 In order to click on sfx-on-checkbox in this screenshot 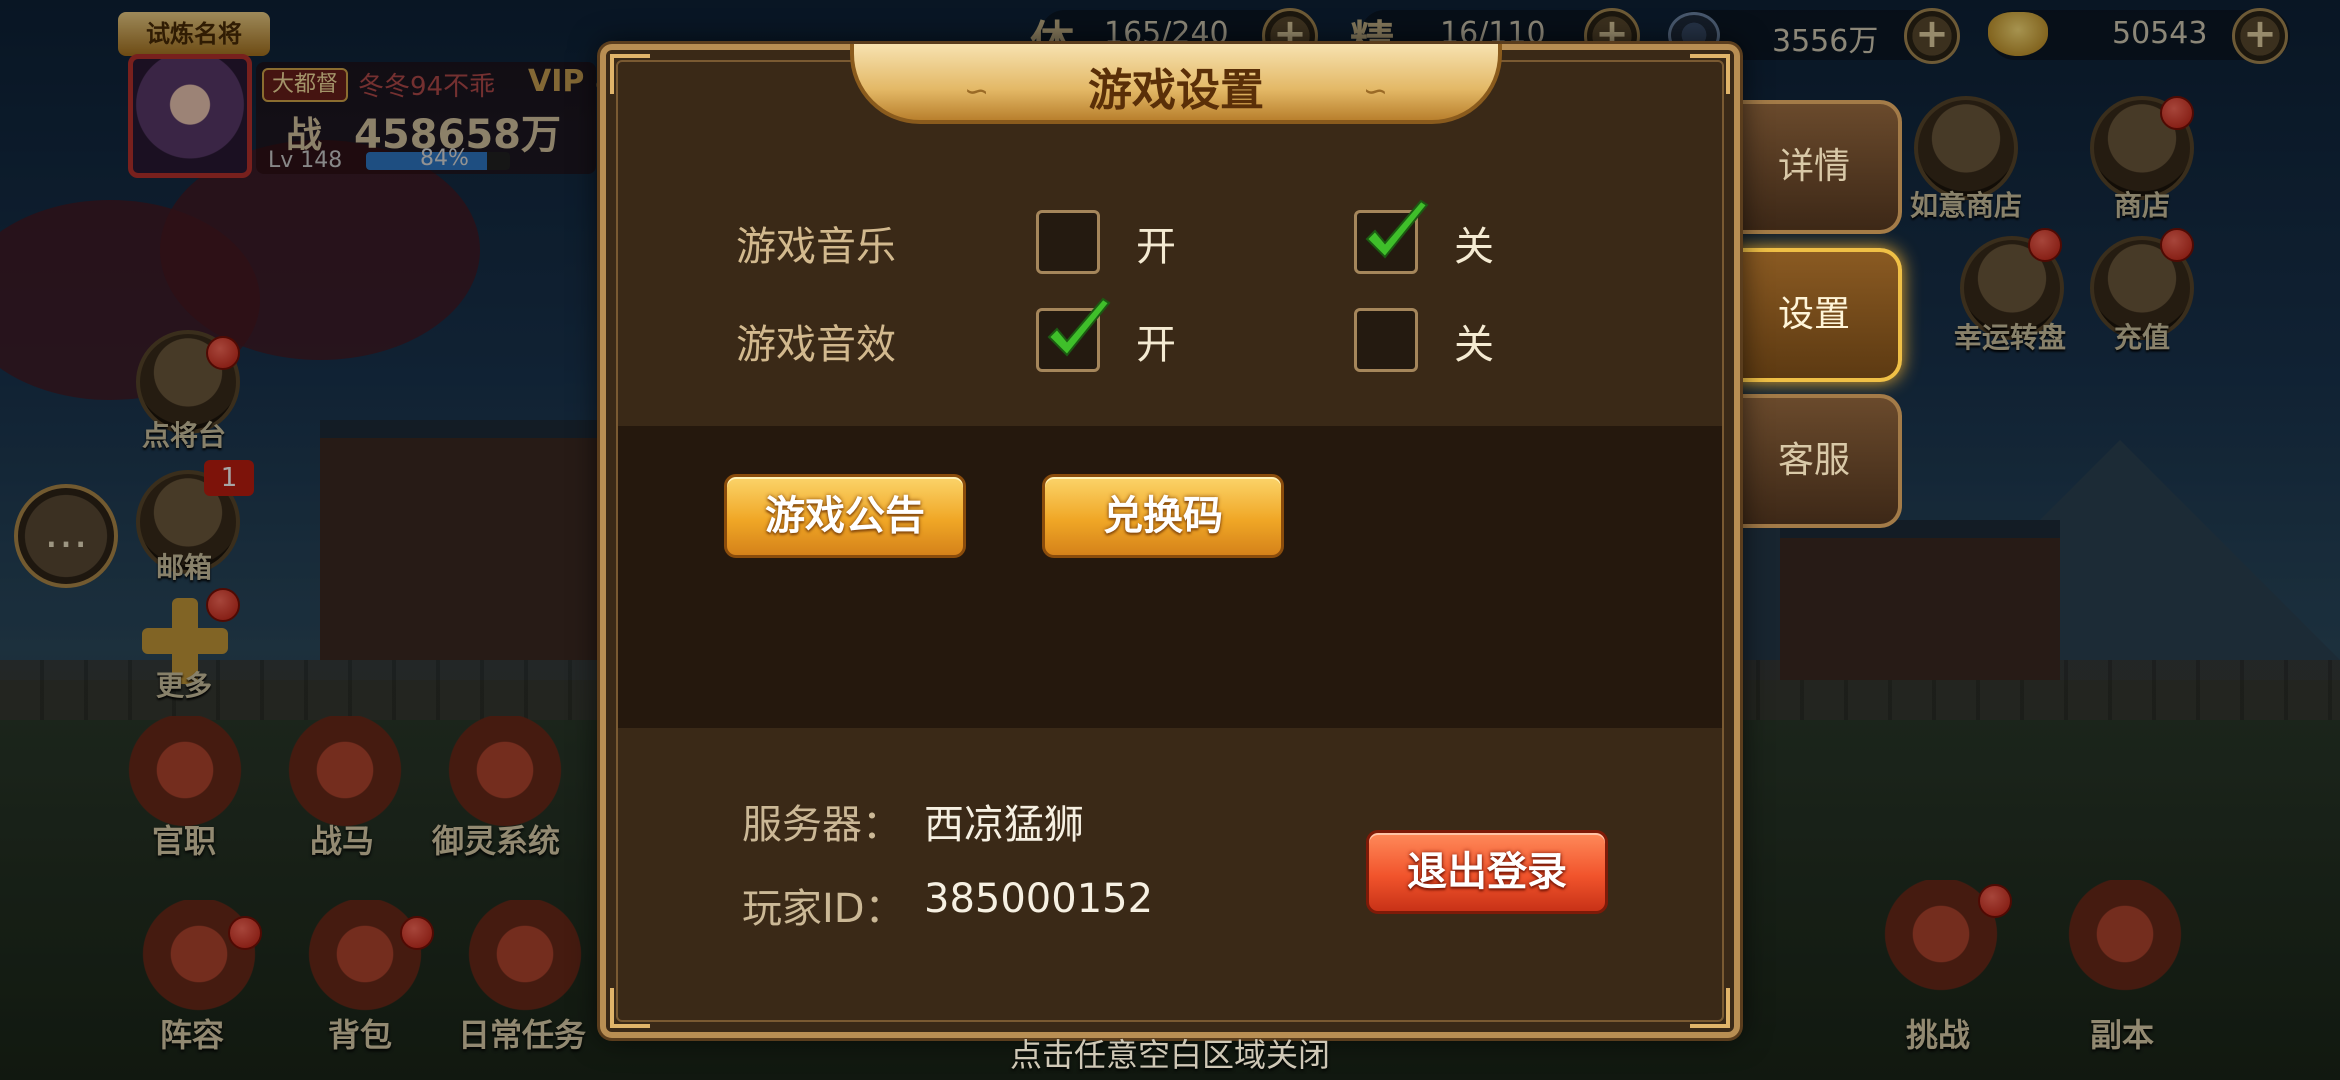, I will do `click(1073, 334)`.